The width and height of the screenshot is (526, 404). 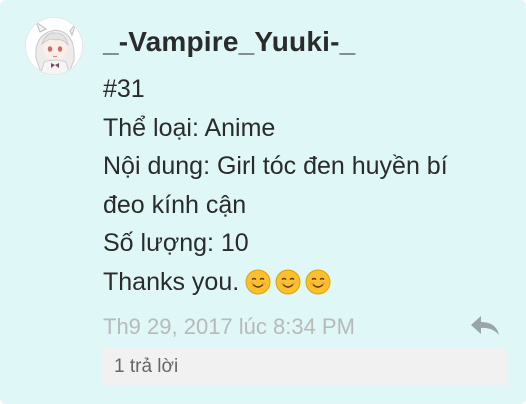 I want to click on comment-line-genre: Thể loại: Anime, so click(x=189, y=127).